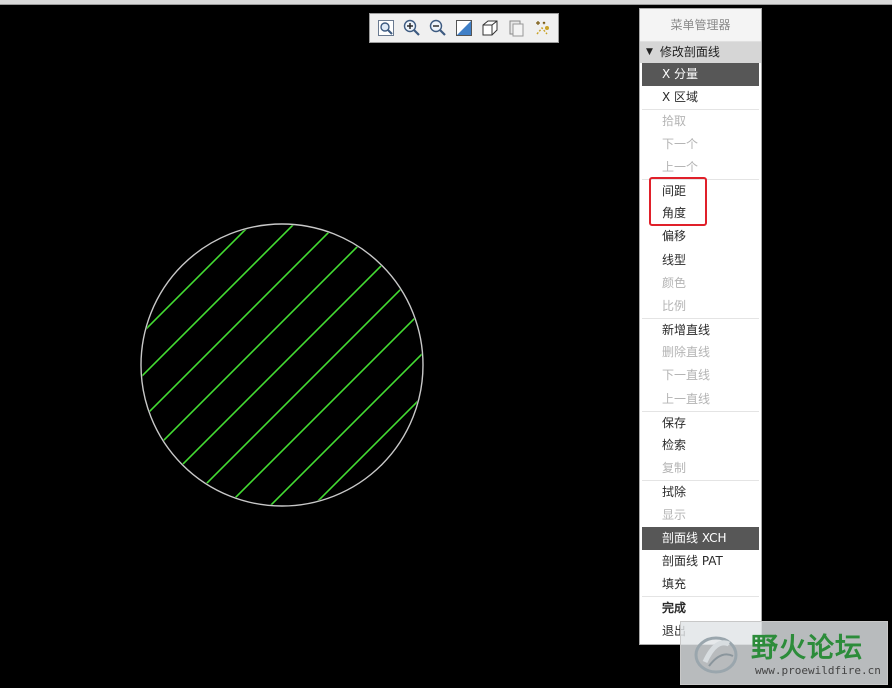 The image size is (892, 688). Describe the element at coordinates (437, 28) in the screenshot. I see `zoom-out-icon` at that location.